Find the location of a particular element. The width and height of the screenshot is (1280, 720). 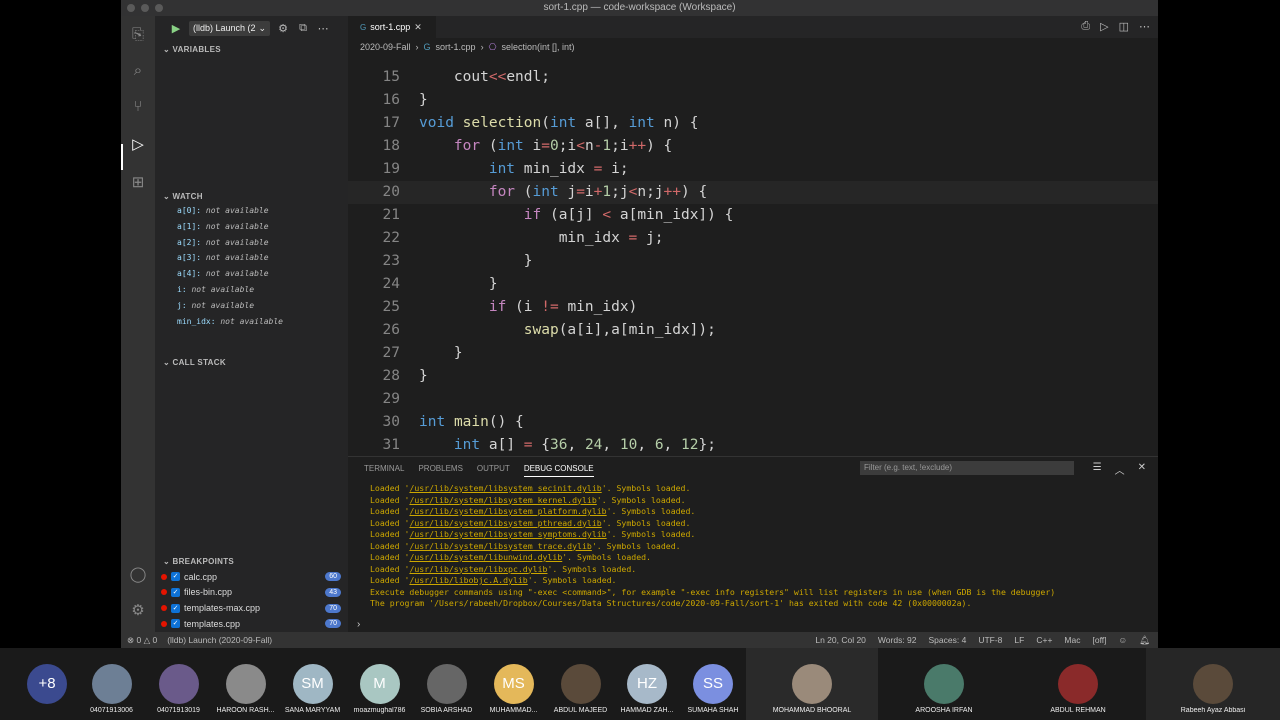

code-line: 23 } is located at coordinates (753, 261).